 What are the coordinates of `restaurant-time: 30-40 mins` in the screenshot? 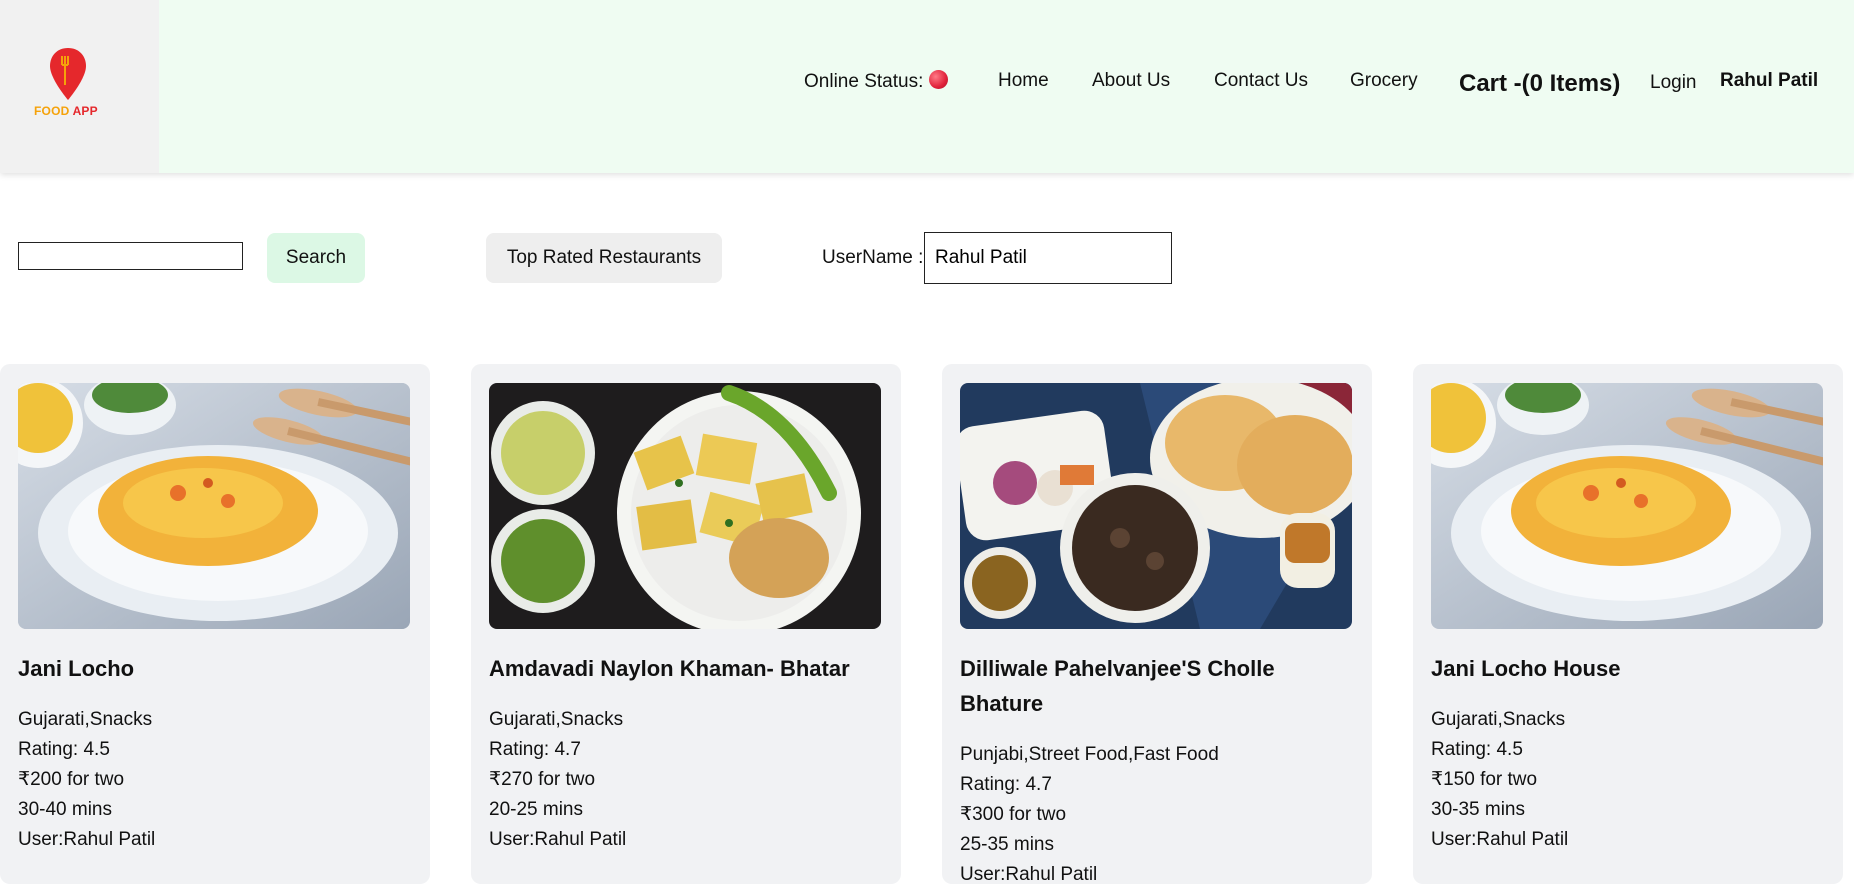 It's located at (65, 809).